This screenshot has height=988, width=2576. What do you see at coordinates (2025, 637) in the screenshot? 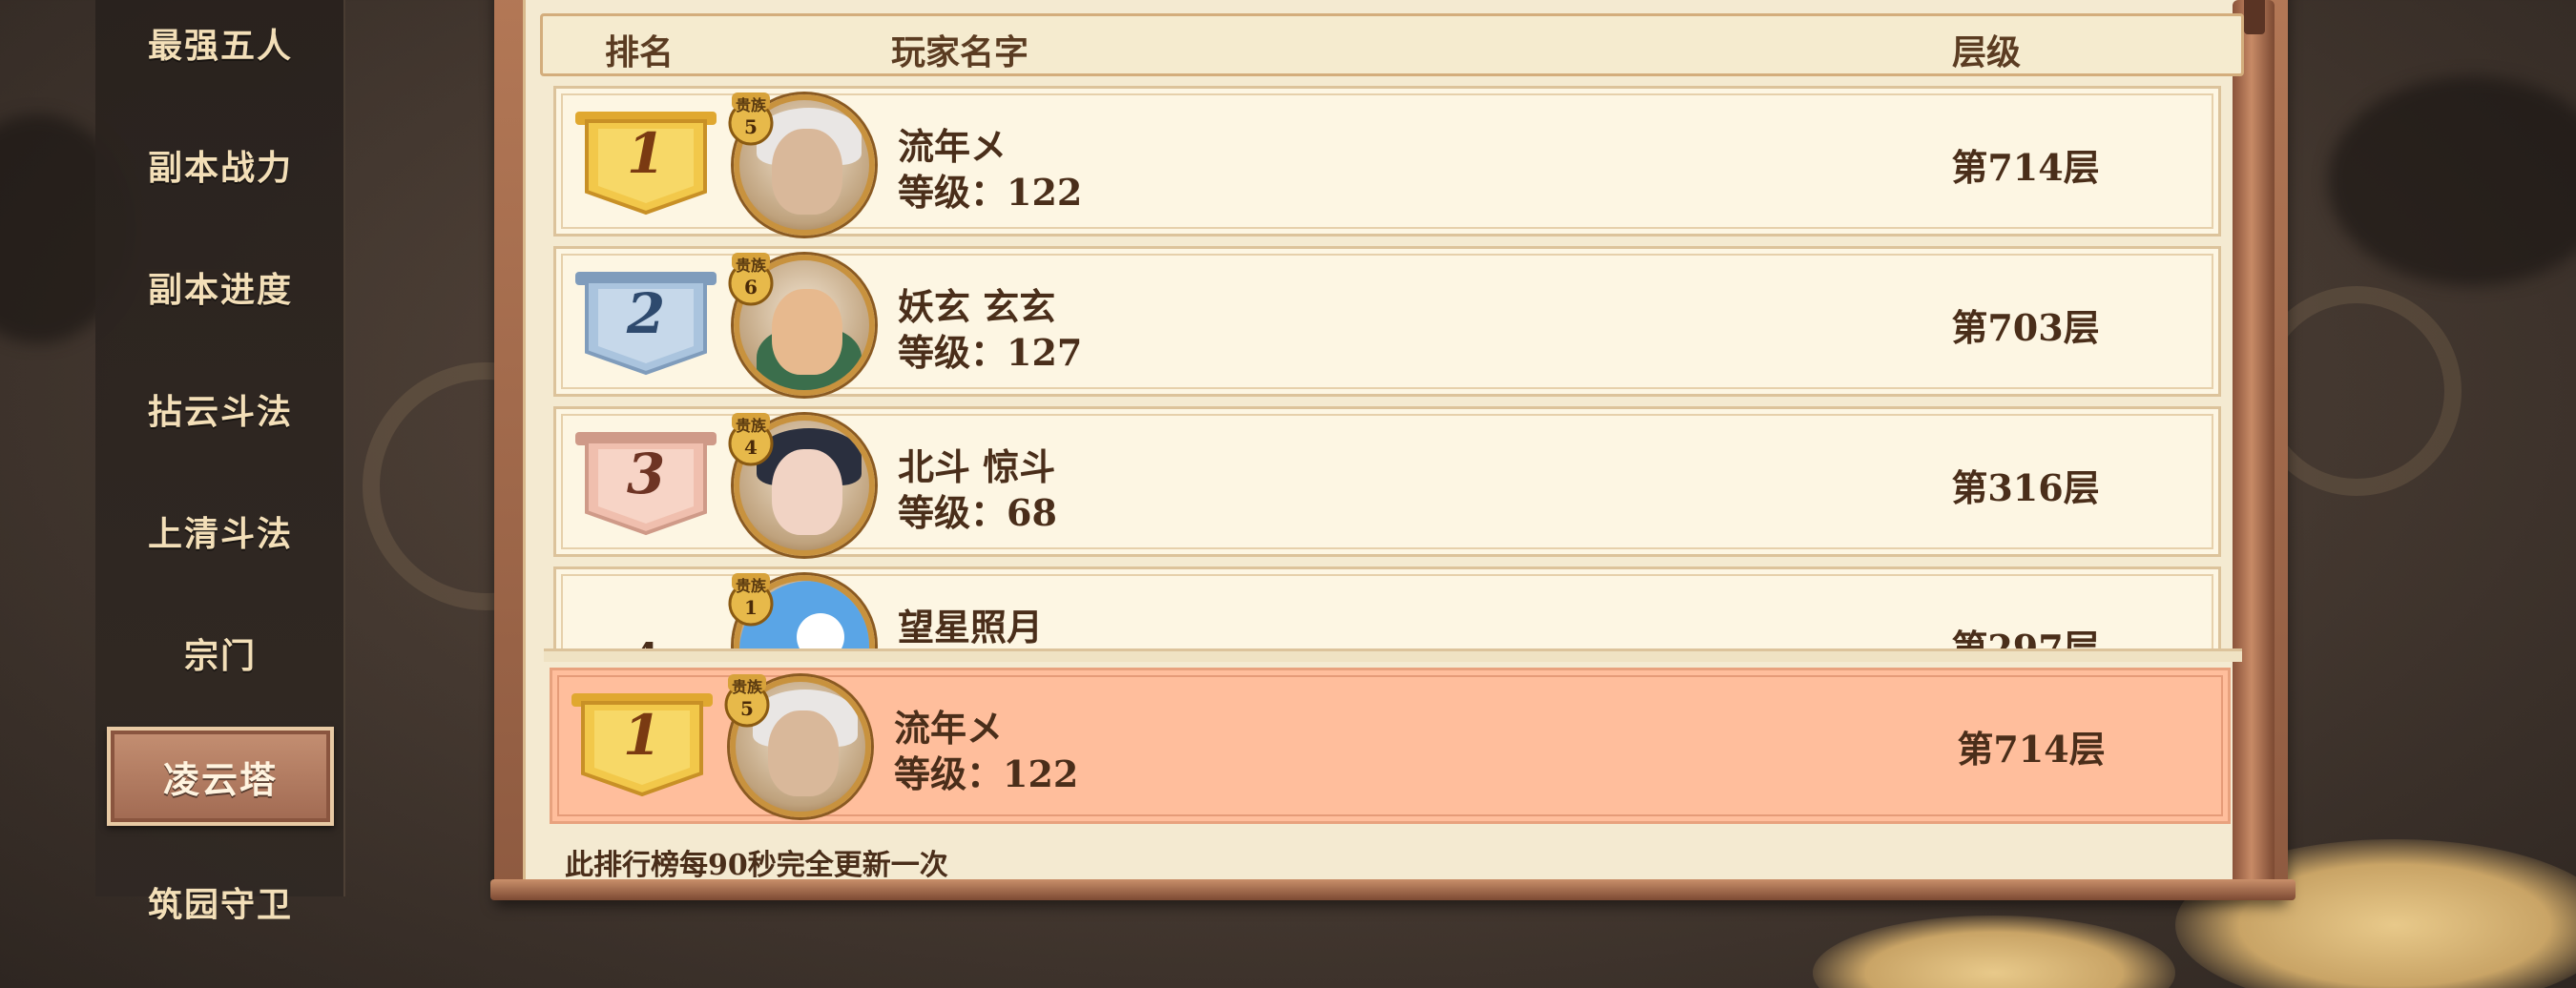
I see `tower-floor: 第297层` at bounding box center [2025, 637].